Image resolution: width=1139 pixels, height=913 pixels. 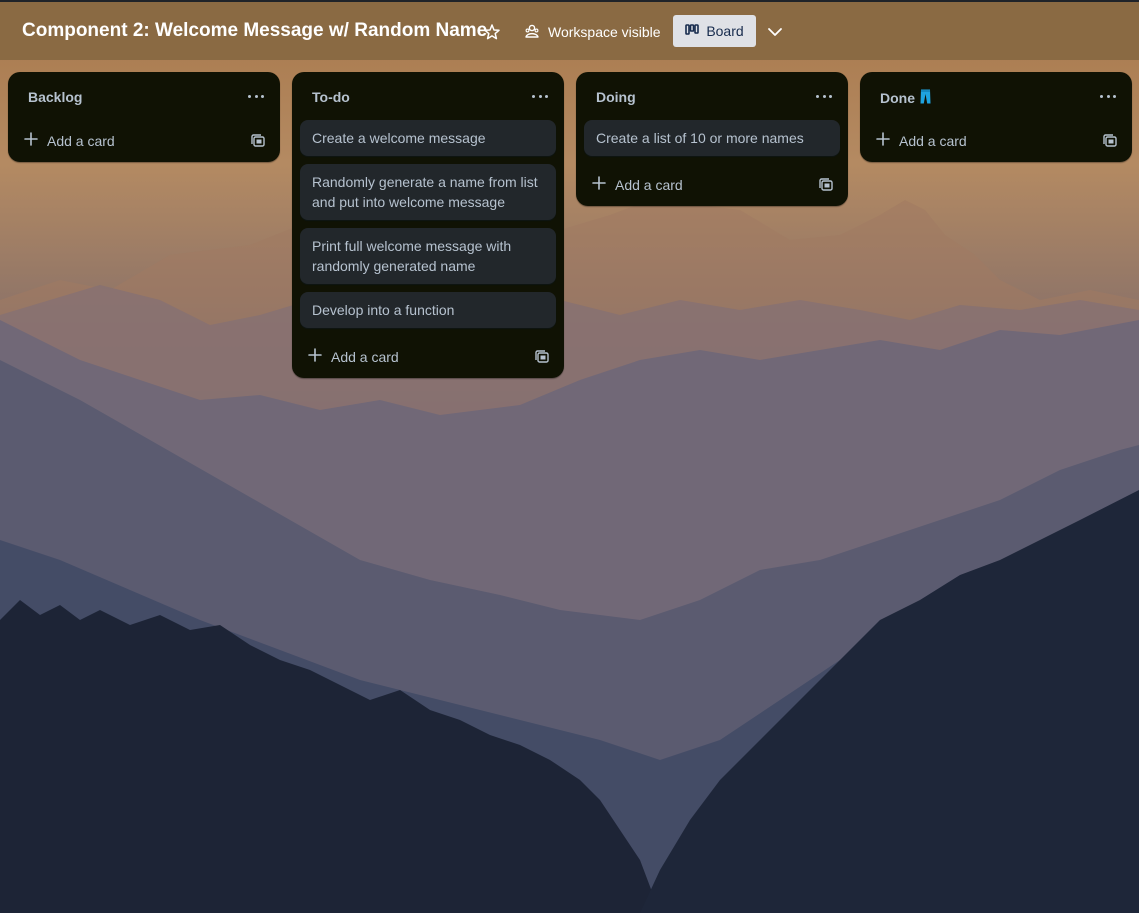 I want to click on list-done: Done Add a card, so click(x=996, y=117).